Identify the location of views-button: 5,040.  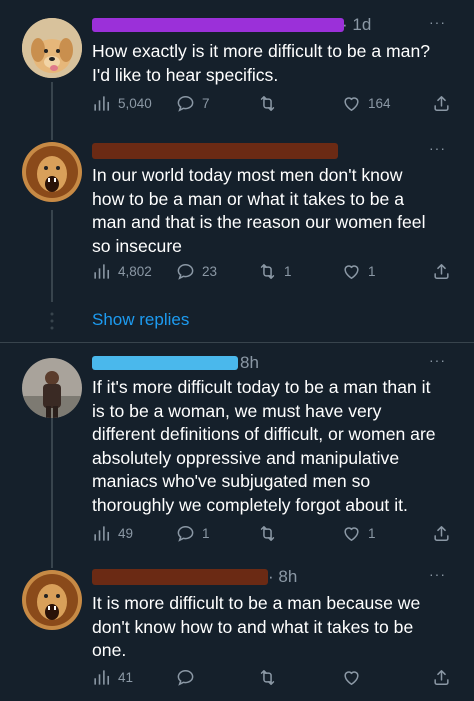
(122, 103).